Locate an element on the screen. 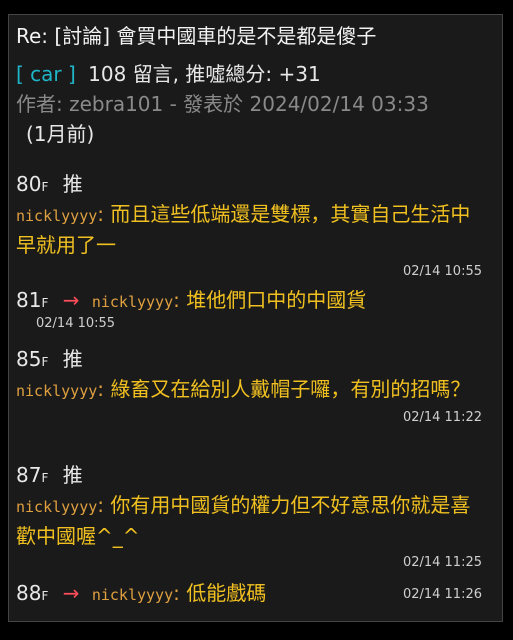  push-time: 02/14 11:25 is located at coordinates (442, 562).